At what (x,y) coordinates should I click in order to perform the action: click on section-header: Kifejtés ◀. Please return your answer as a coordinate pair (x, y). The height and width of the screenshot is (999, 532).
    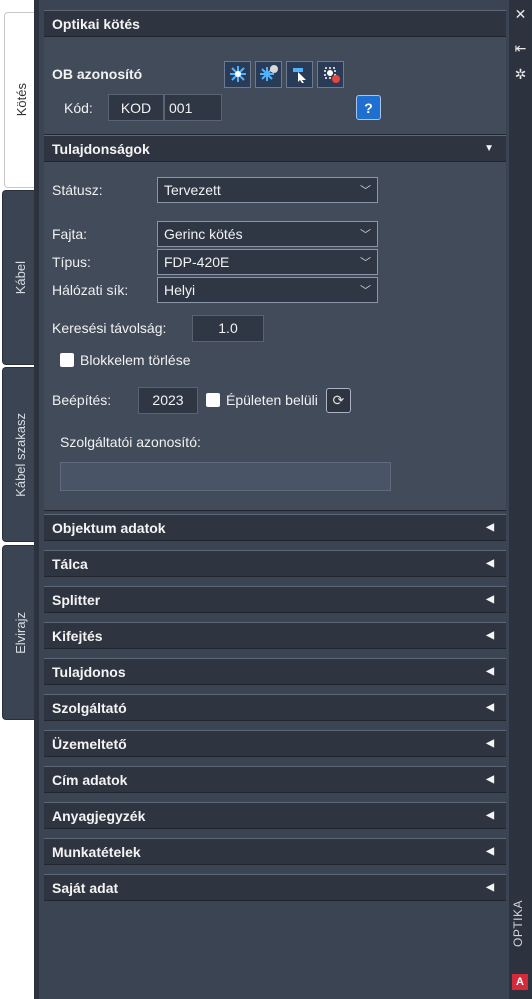
    Looking at the image, I should click on (275, 635).